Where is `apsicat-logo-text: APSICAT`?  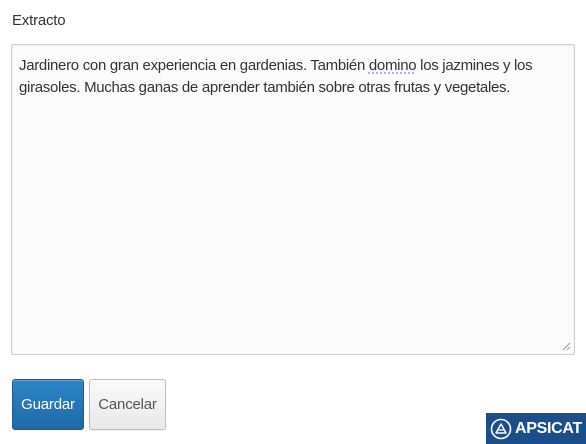 apsicat-logo-text: APSICAT is located at coordinates (548, 428).